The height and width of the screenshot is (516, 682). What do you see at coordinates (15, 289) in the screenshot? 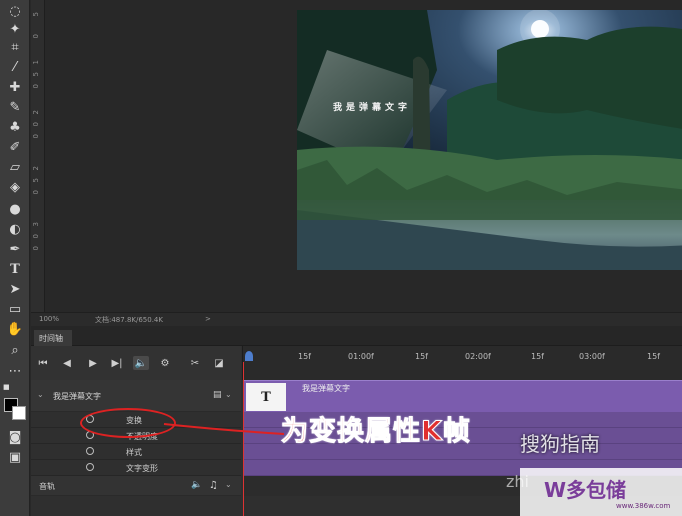
I see `path-select-tool-icon: ➤` at bounding box center [15, 289].